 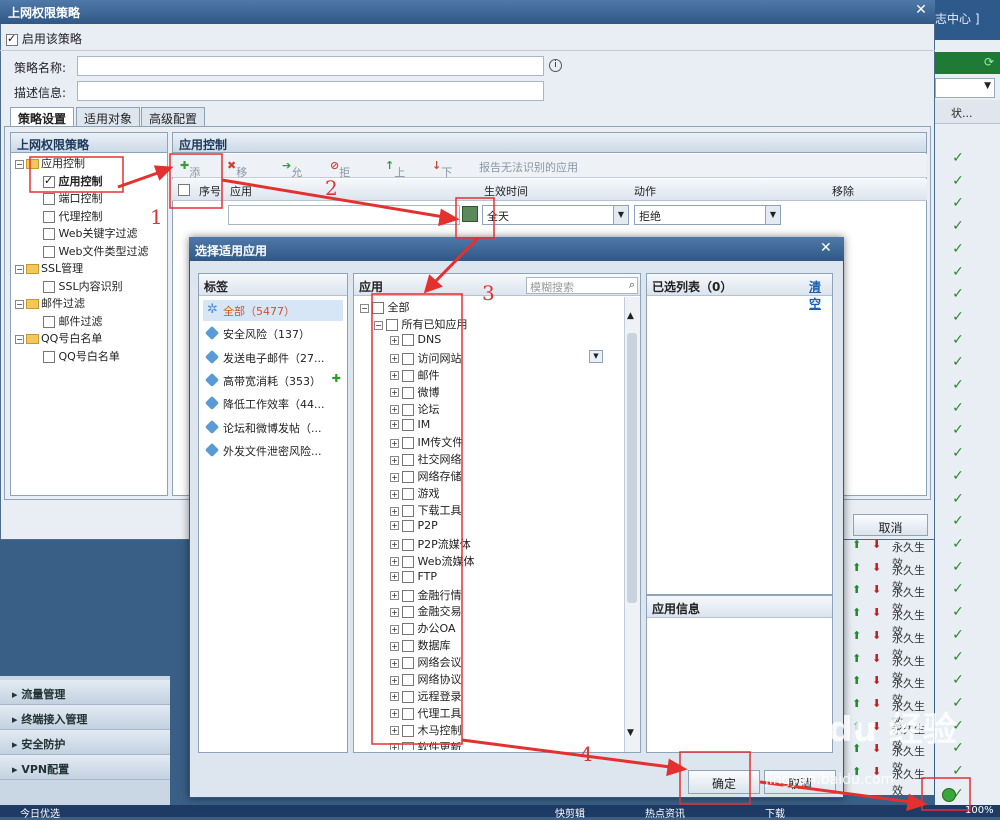 What do you see at coordinates (488, 293) in the screenshot?
I see `step-number: 3` at bounding box center [488, 293].